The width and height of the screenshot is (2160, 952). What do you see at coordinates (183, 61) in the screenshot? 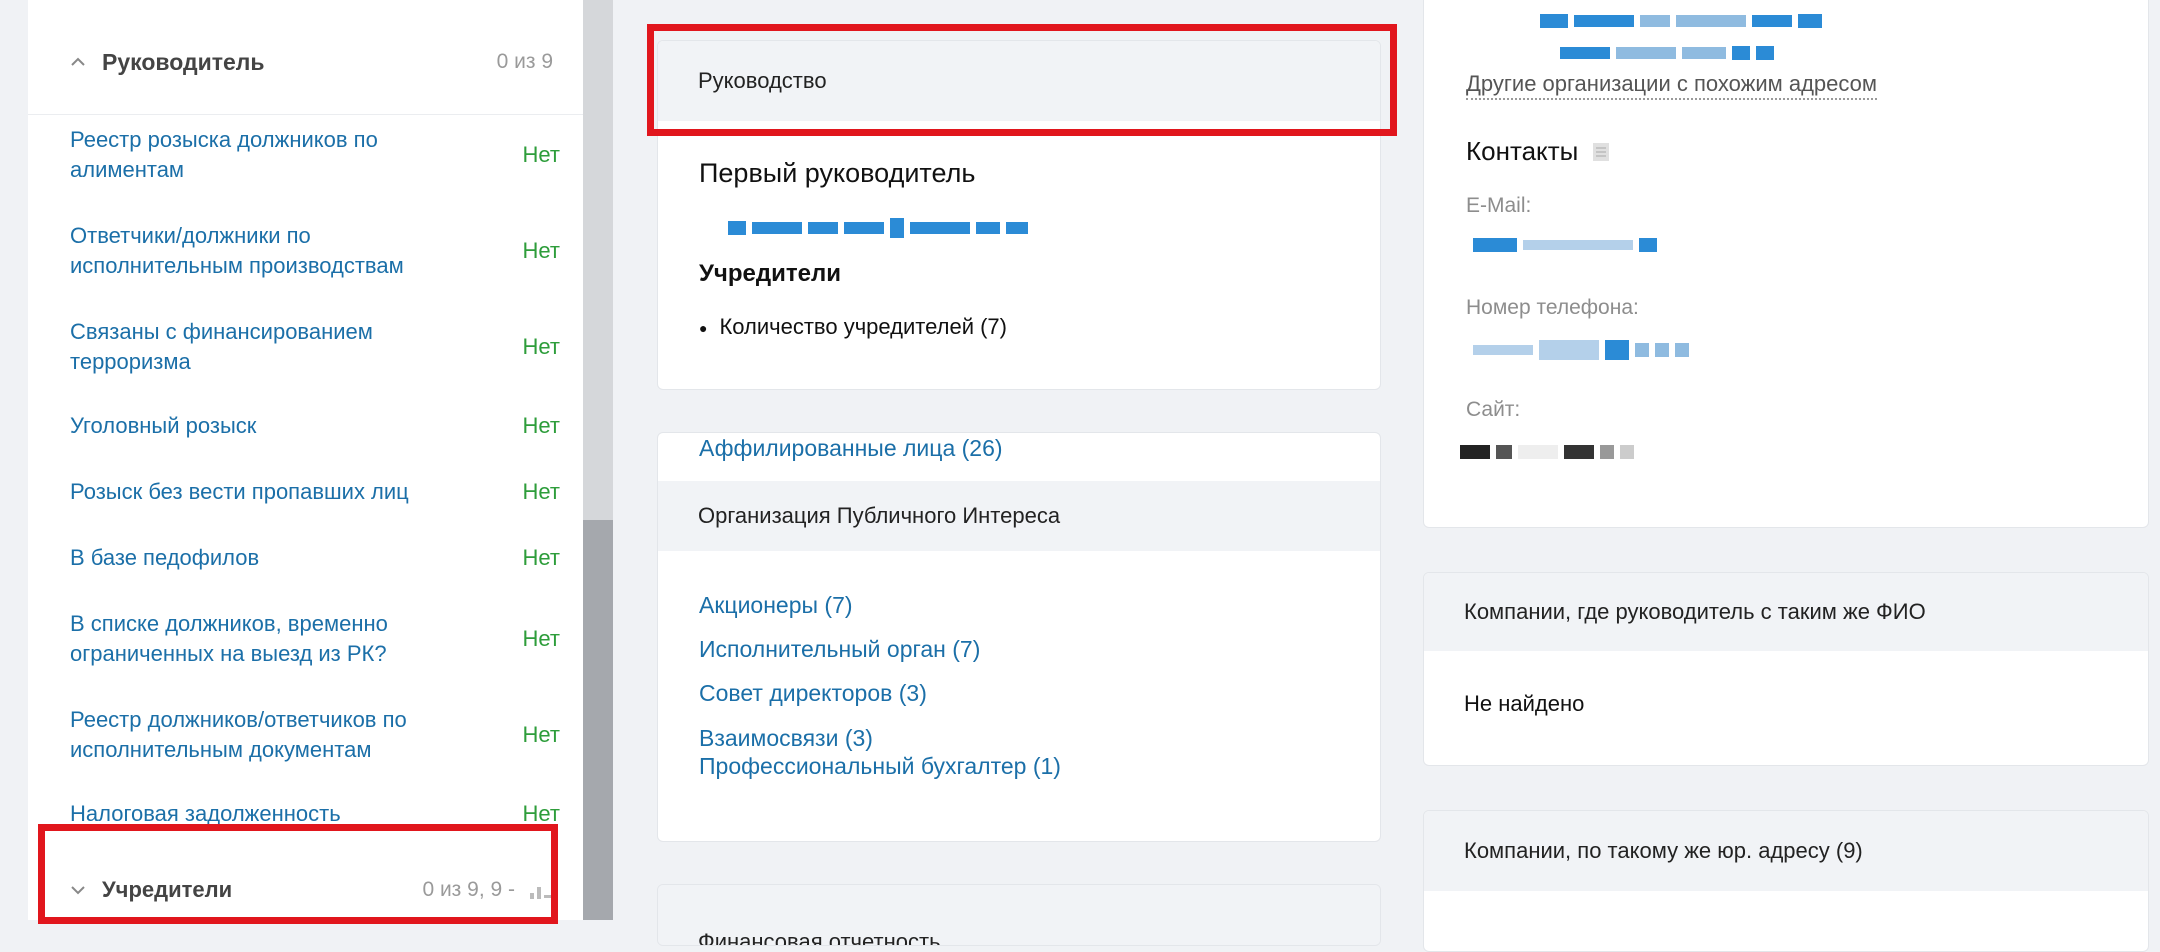
I see `section-title: Руководитель` at bounding box center [183, 61].